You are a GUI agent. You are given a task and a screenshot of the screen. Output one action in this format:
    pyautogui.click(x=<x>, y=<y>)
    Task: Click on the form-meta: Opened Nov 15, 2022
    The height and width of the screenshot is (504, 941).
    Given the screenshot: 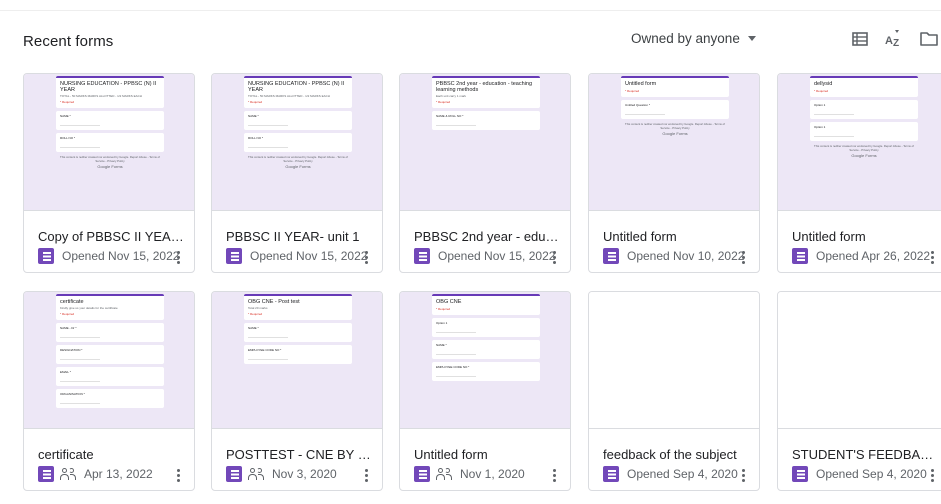 What is the action you would take?
    pyautogui.click(x=484, y=256)
    